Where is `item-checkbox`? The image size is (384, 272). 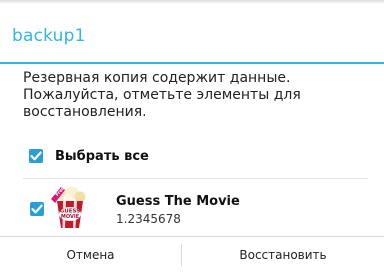 item-checkbox is located at coordinates (37, 209).